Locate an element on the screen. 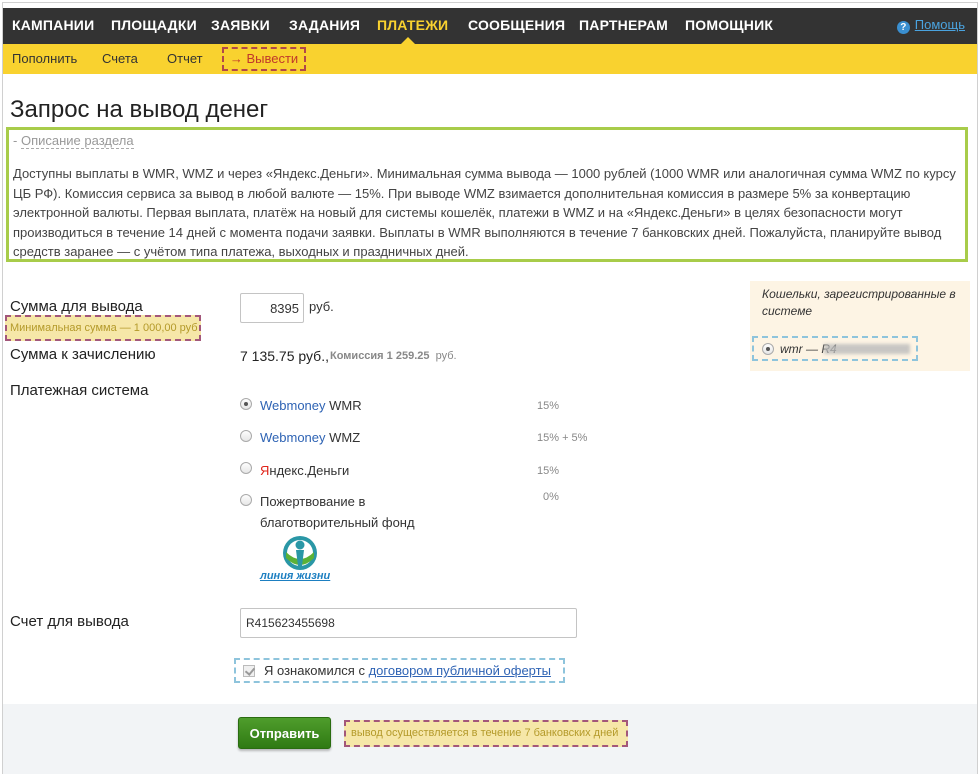 Image resolution: width=980 pixels, height=776 pixels. credit-label: Сумма к зачислению is located at coordinates (83, 354).